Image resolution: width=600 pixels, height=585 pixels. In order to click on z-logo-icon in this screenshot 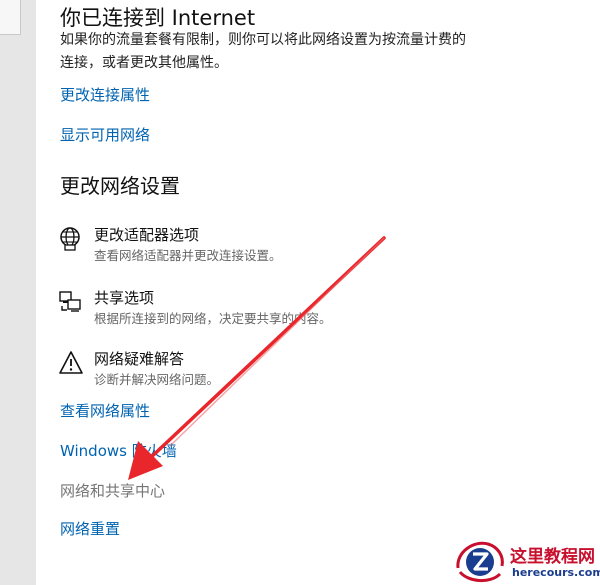, I will do `click(480, 561)`.